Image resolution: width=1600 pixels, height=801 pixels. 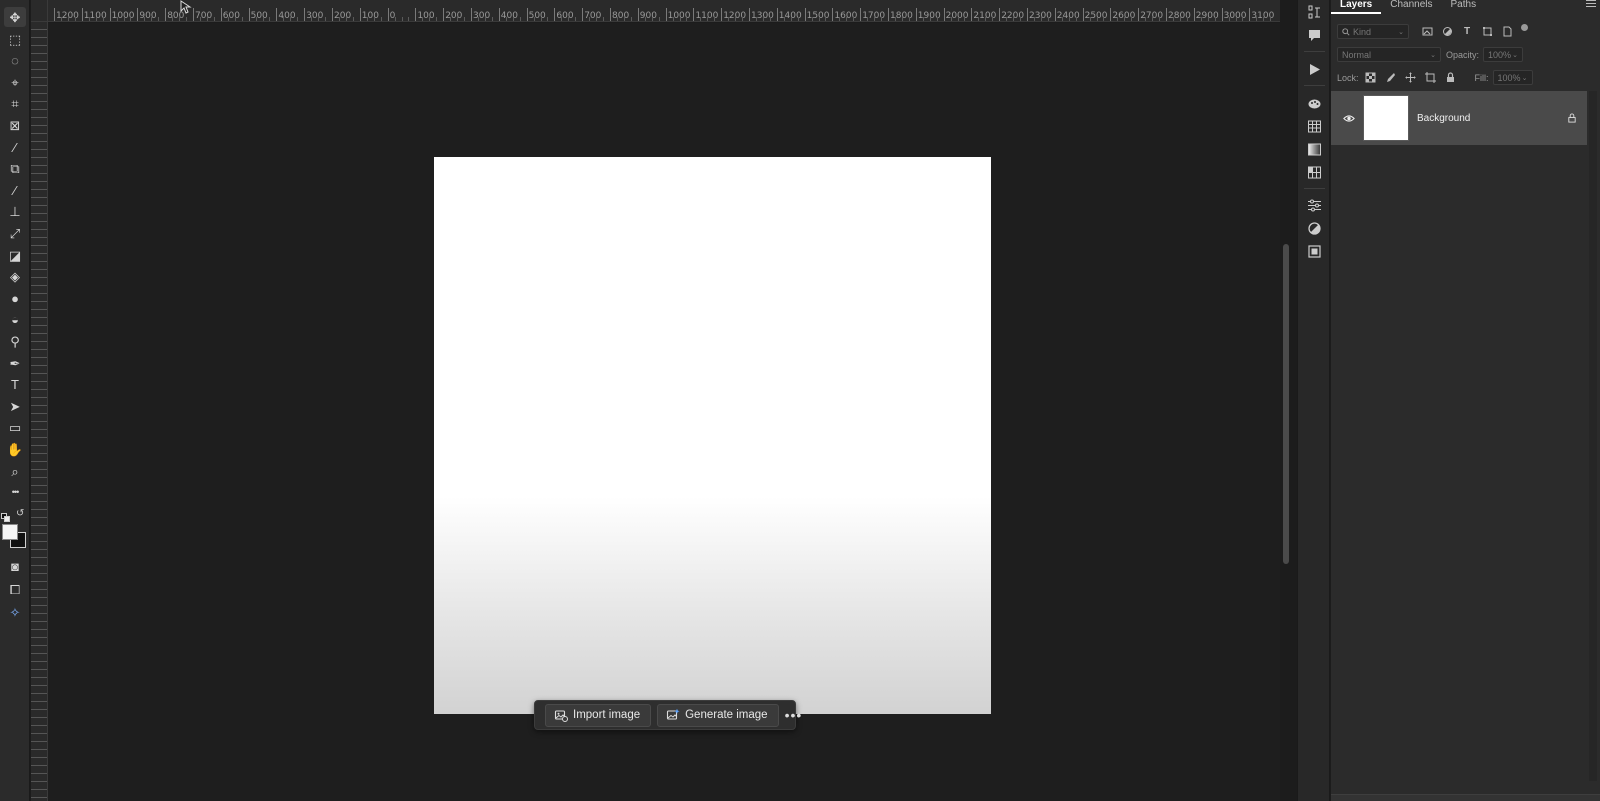 I want to click on history-brush-tool: ⤢, so click(x=15, y=233).